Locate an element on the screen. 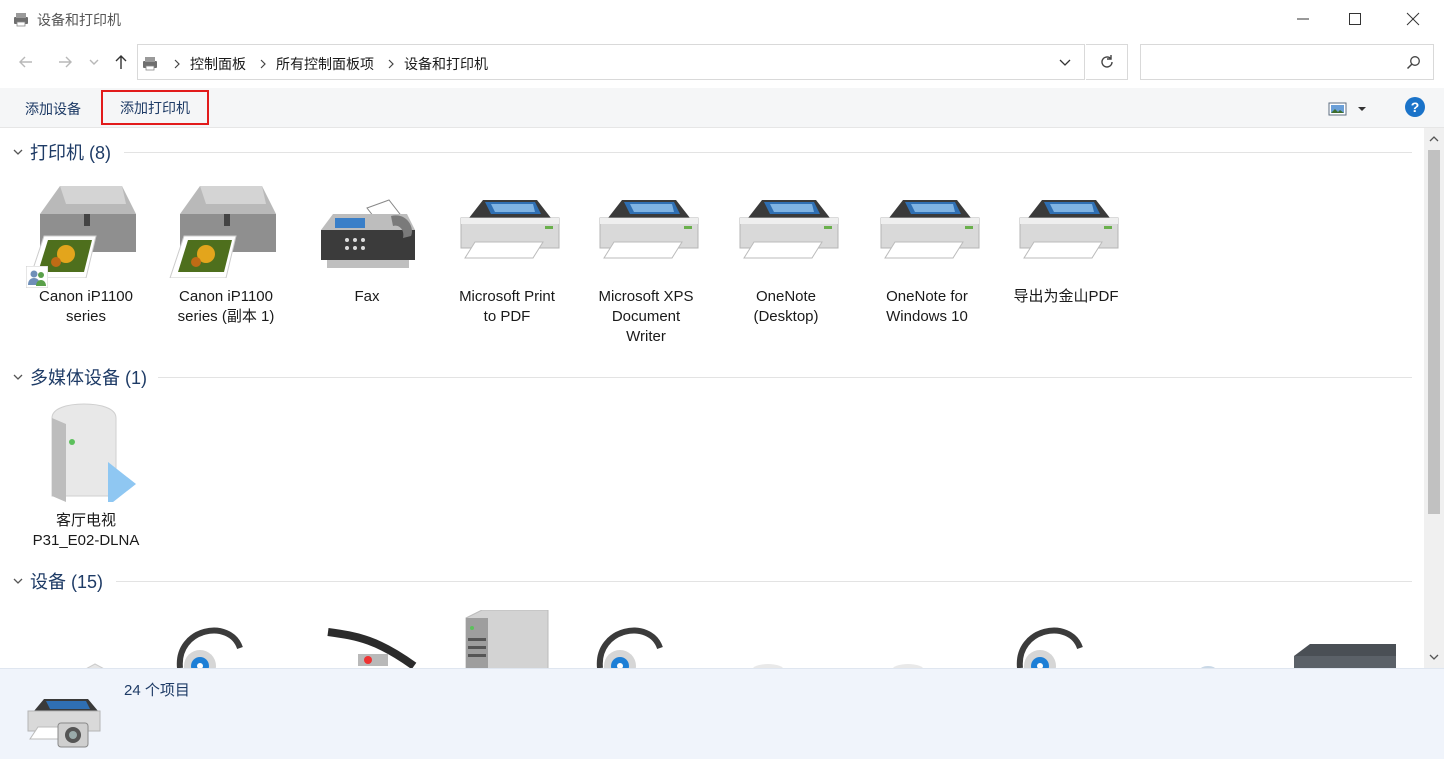 The image size is (1444, 759). add-printer-button: 添加打印机 is located at coordinates (155, 107).